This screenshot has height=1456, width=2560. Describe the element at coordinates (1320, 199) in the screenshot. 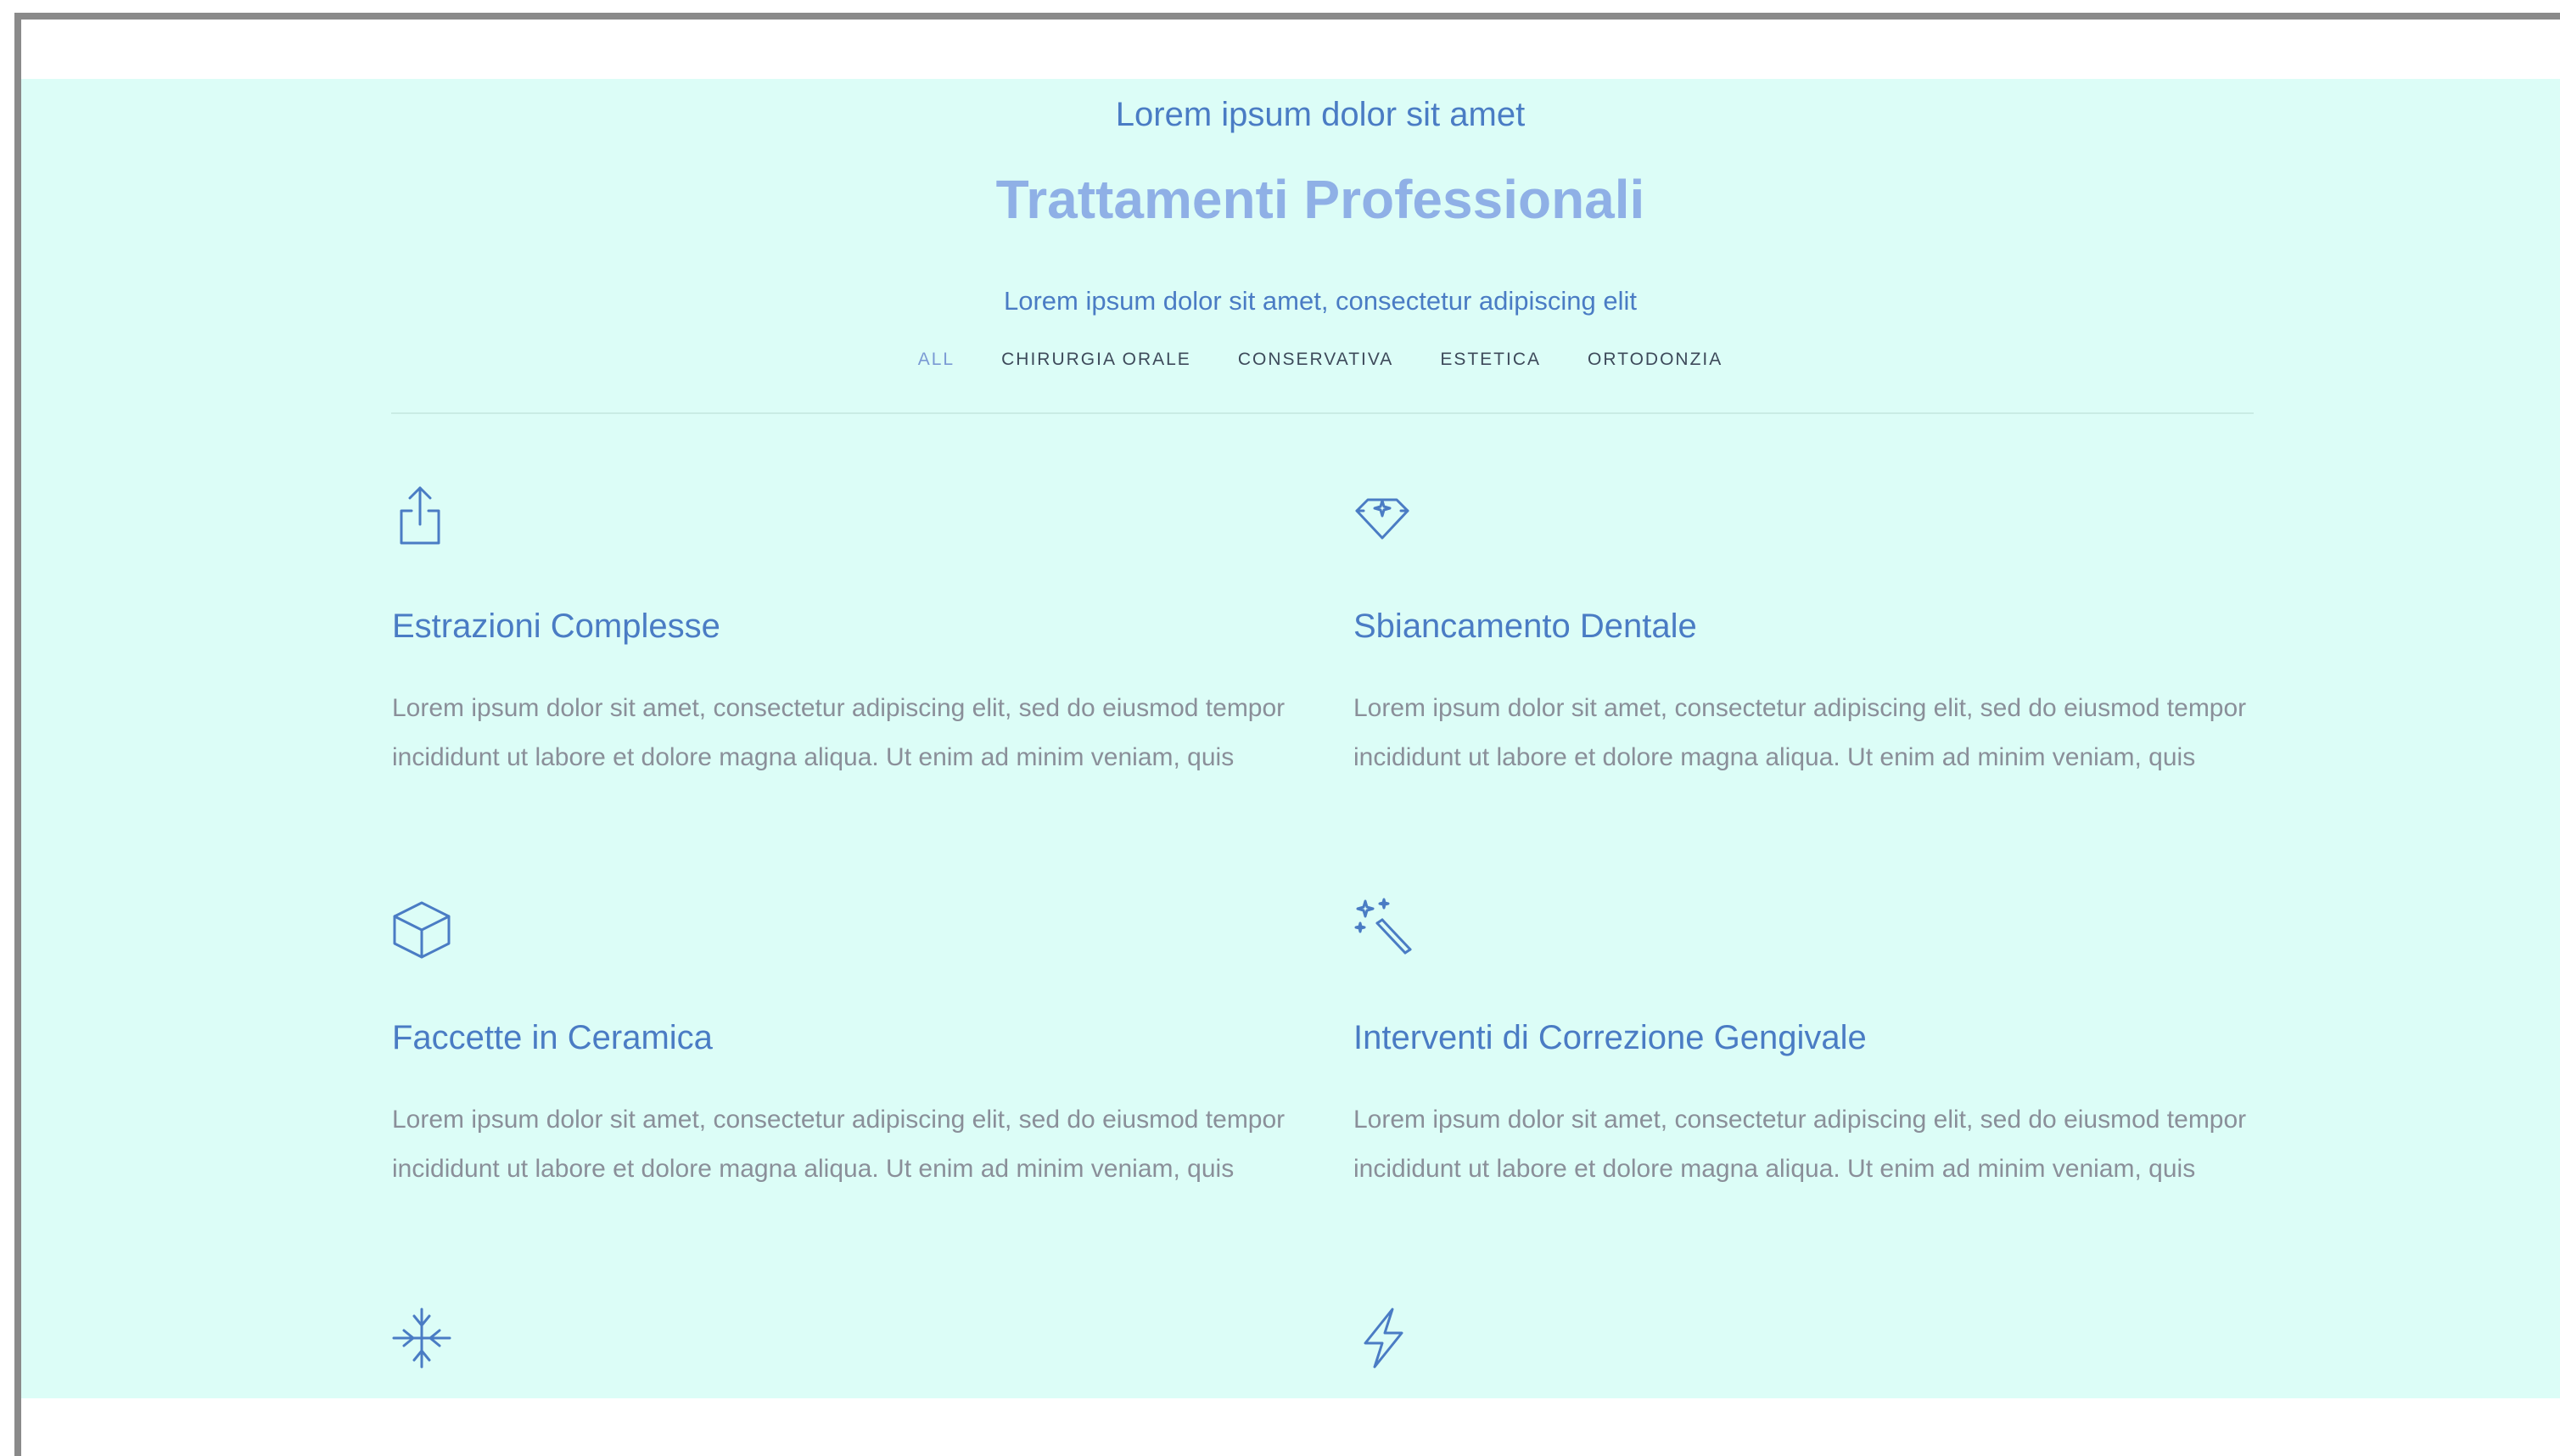

I see `section-title: Trattamenti Professionali` at that location.